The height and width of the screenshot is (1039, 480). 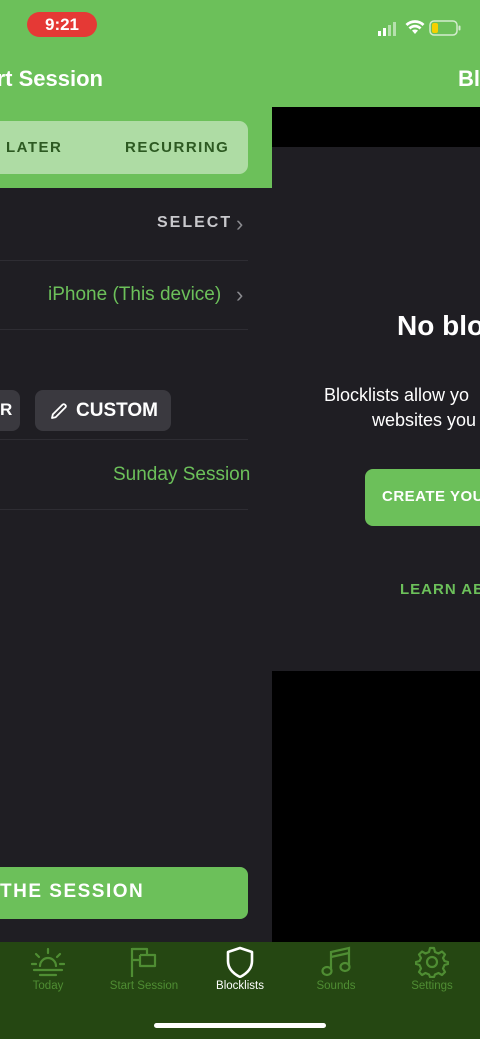 What do you see at coordinates (387, 29) in the screenshot?
I see `cellular-signal-icon` at bounding box center [387, 29].